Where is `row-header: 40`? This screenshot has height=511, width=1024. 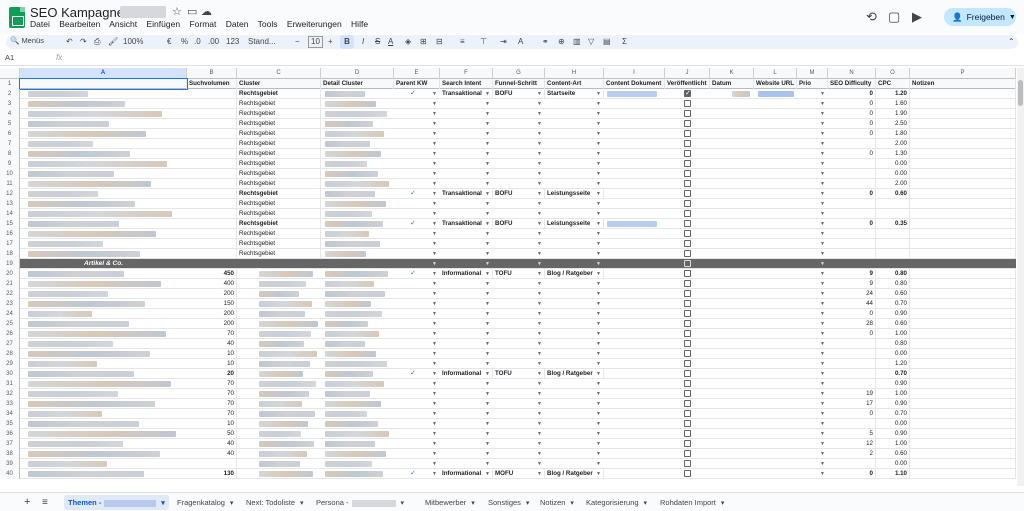
row-header: 40 is located at coordinates (10, 474).